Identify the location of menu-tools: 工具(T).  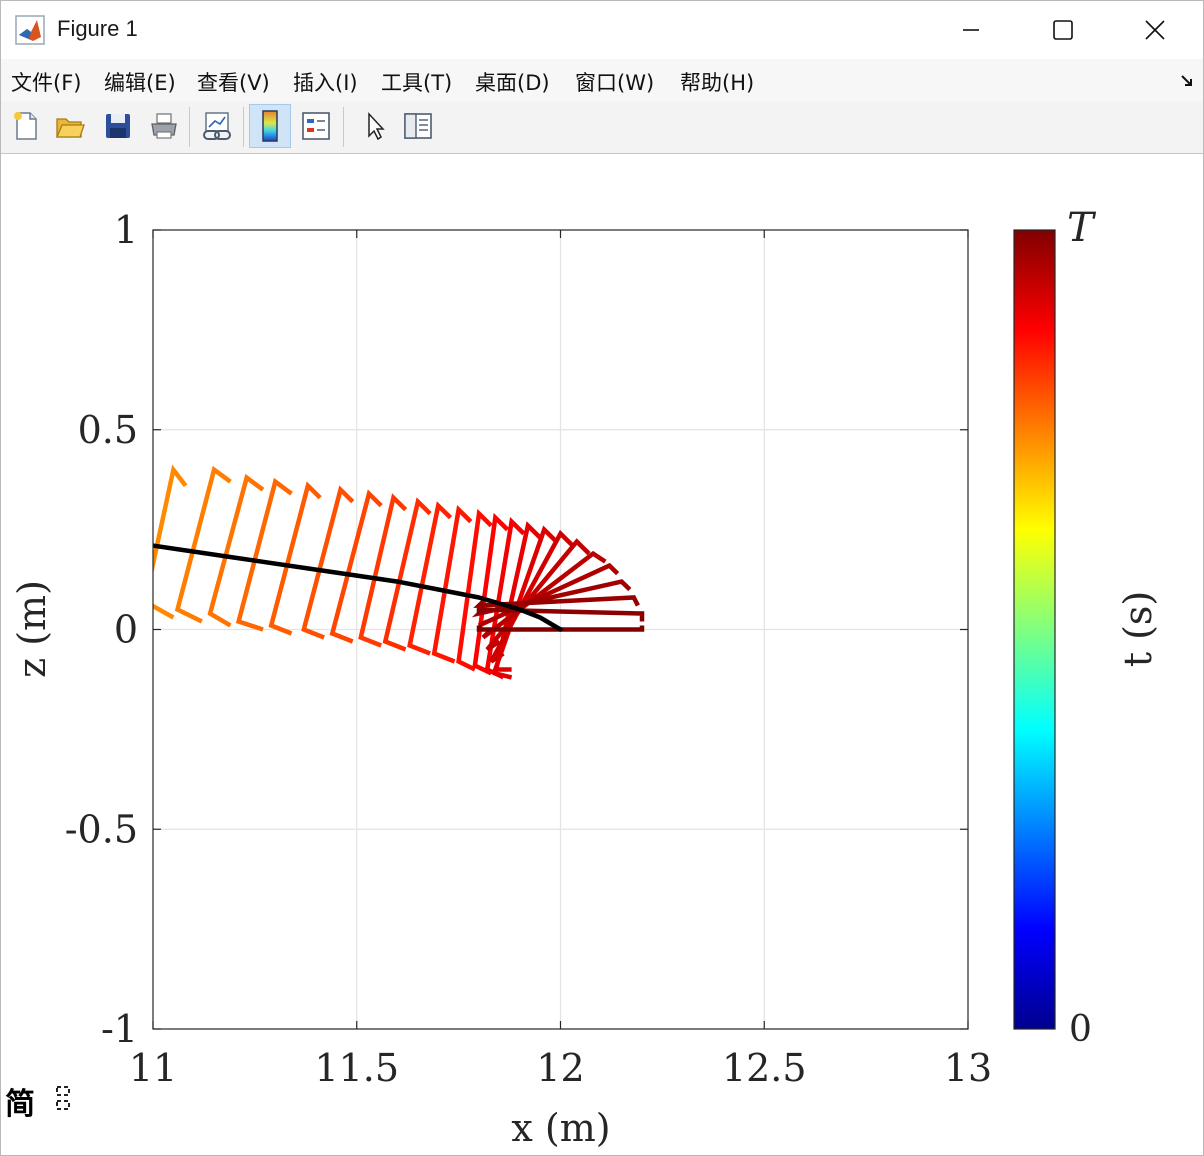
(416, 82).